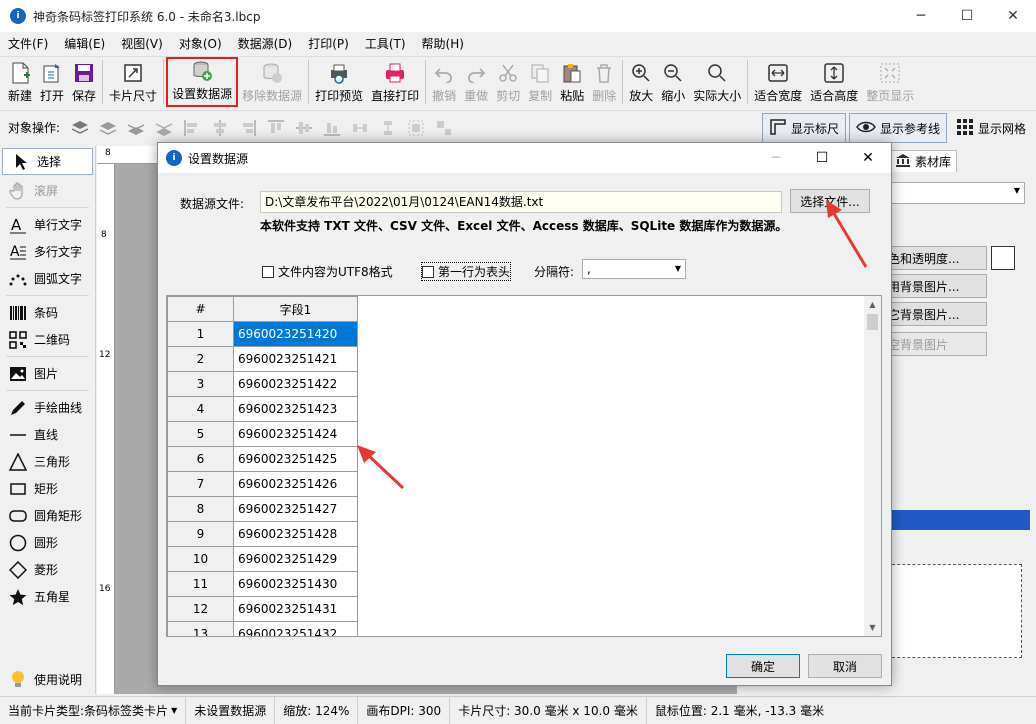 The height and width of the screenshot is (724, 1036). What do you see at coordinates (47, 407) in the screenshot?
I see `tool-freehand: 手绘曲线` at bounding box center [47, 407].